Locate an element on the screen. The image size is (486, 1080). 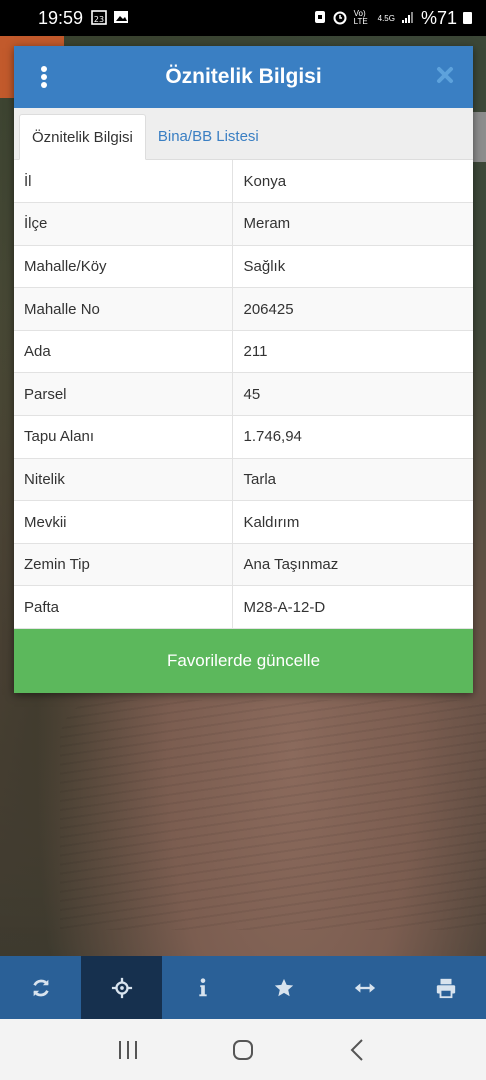
table-row: Parsel 45 is located at coordinates (243, 394).